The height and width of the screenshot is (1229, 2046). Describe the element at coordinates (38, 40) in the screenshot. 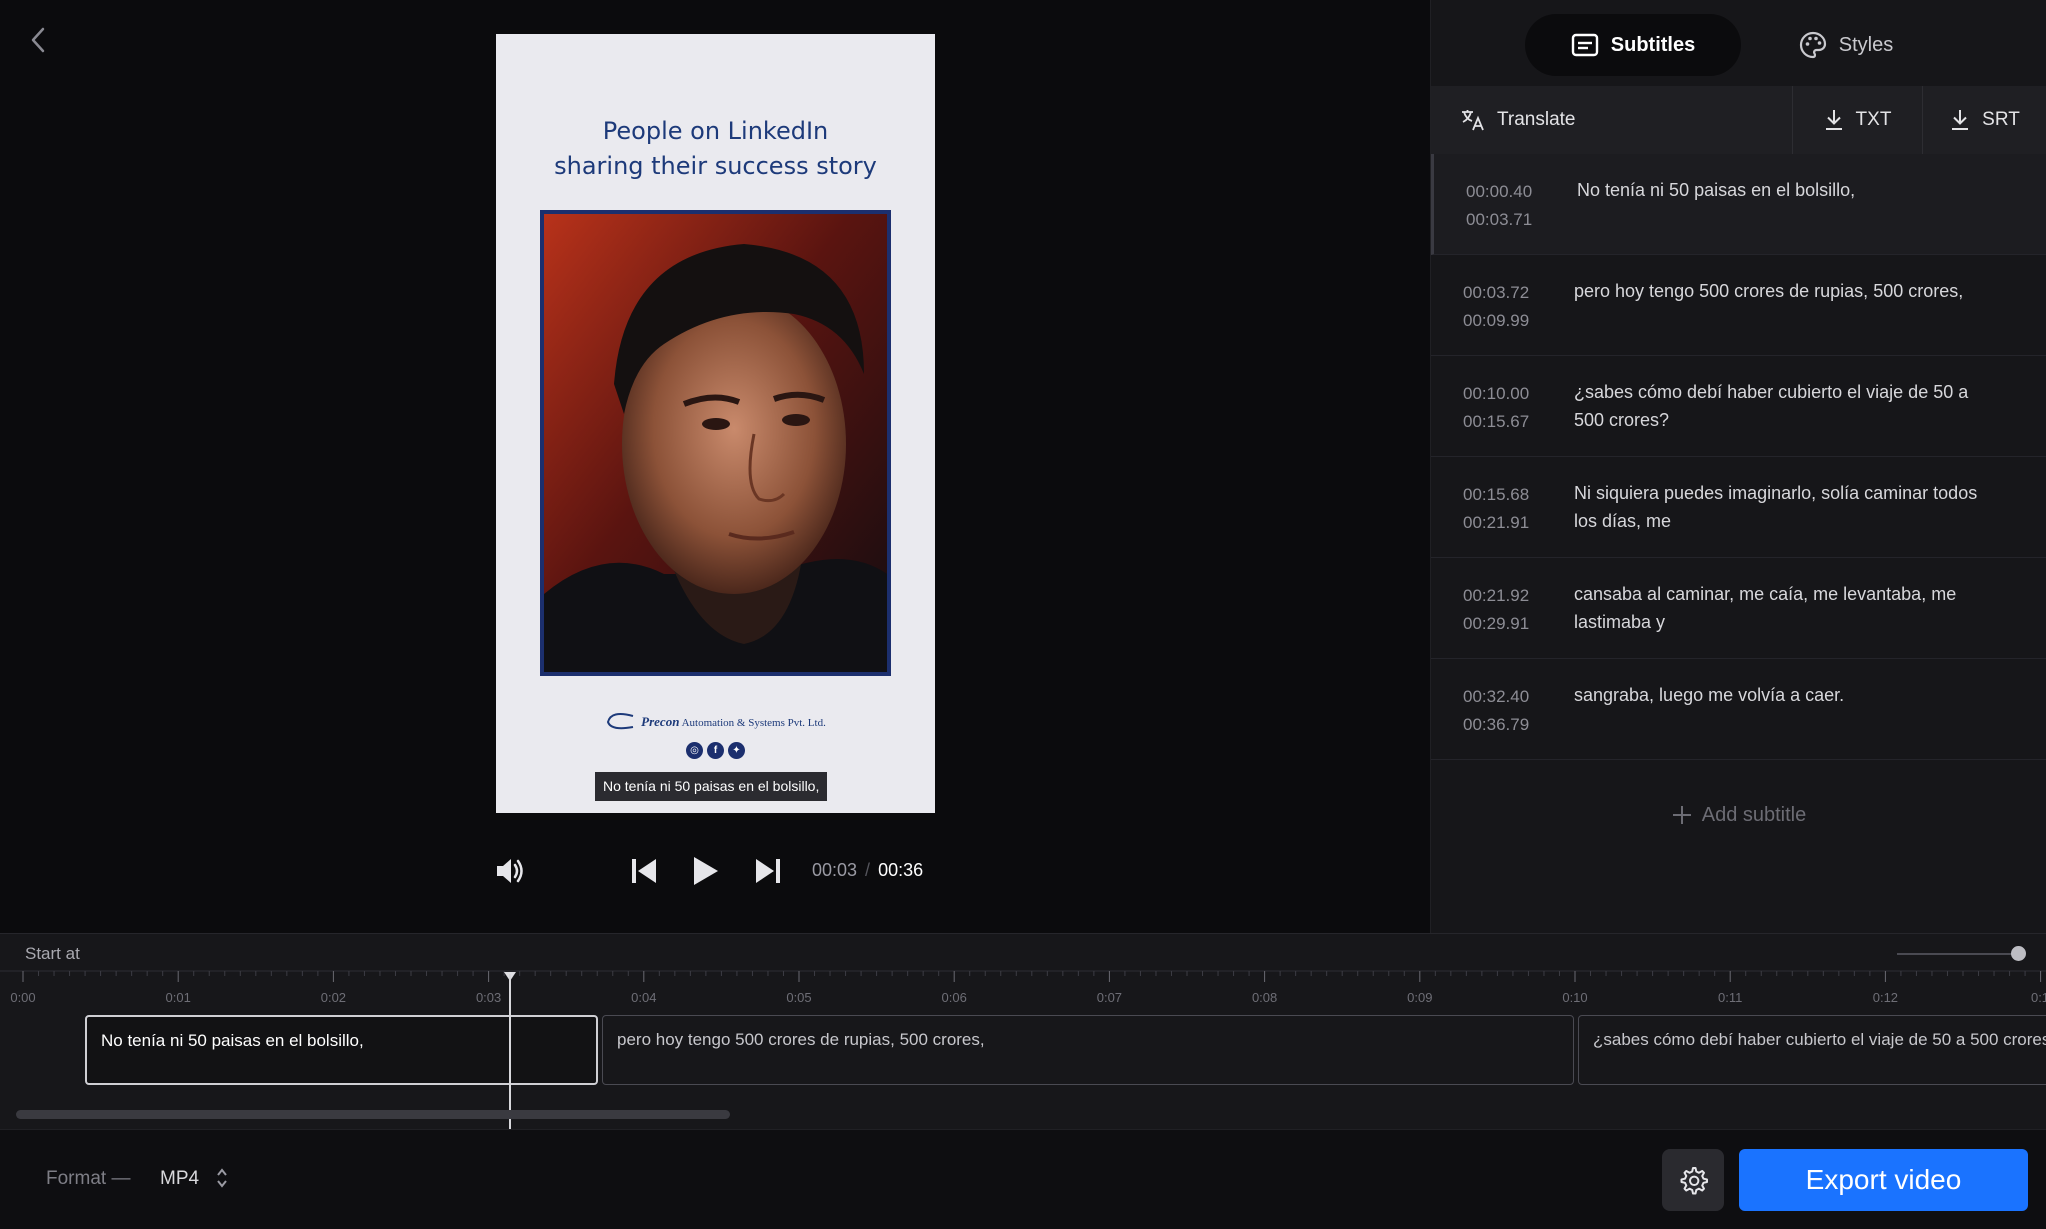

I see `back-button` at that location.